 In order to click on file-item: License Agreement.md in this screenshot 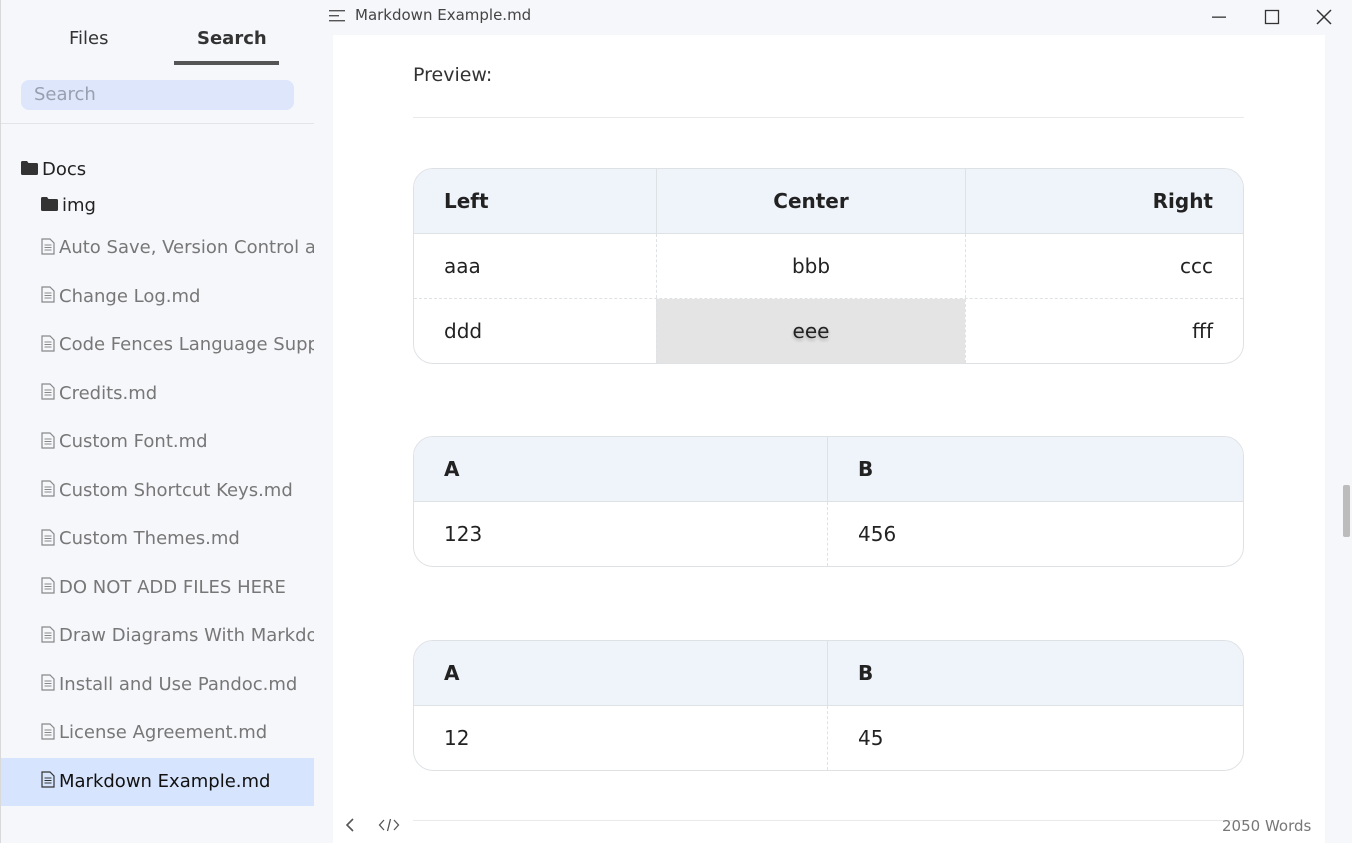, I will do `click(157, 733)`.